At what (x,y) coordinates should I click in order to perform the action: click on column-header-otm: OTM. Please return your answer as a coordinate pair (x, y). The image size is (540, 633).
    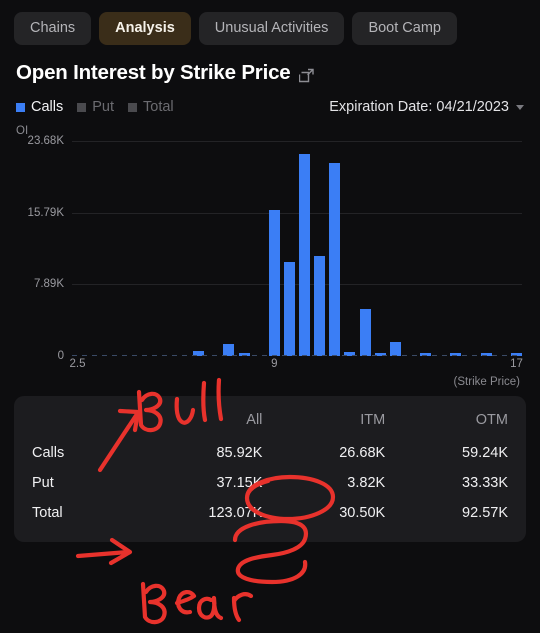
    Looking at the image, I should click on (491, 420).